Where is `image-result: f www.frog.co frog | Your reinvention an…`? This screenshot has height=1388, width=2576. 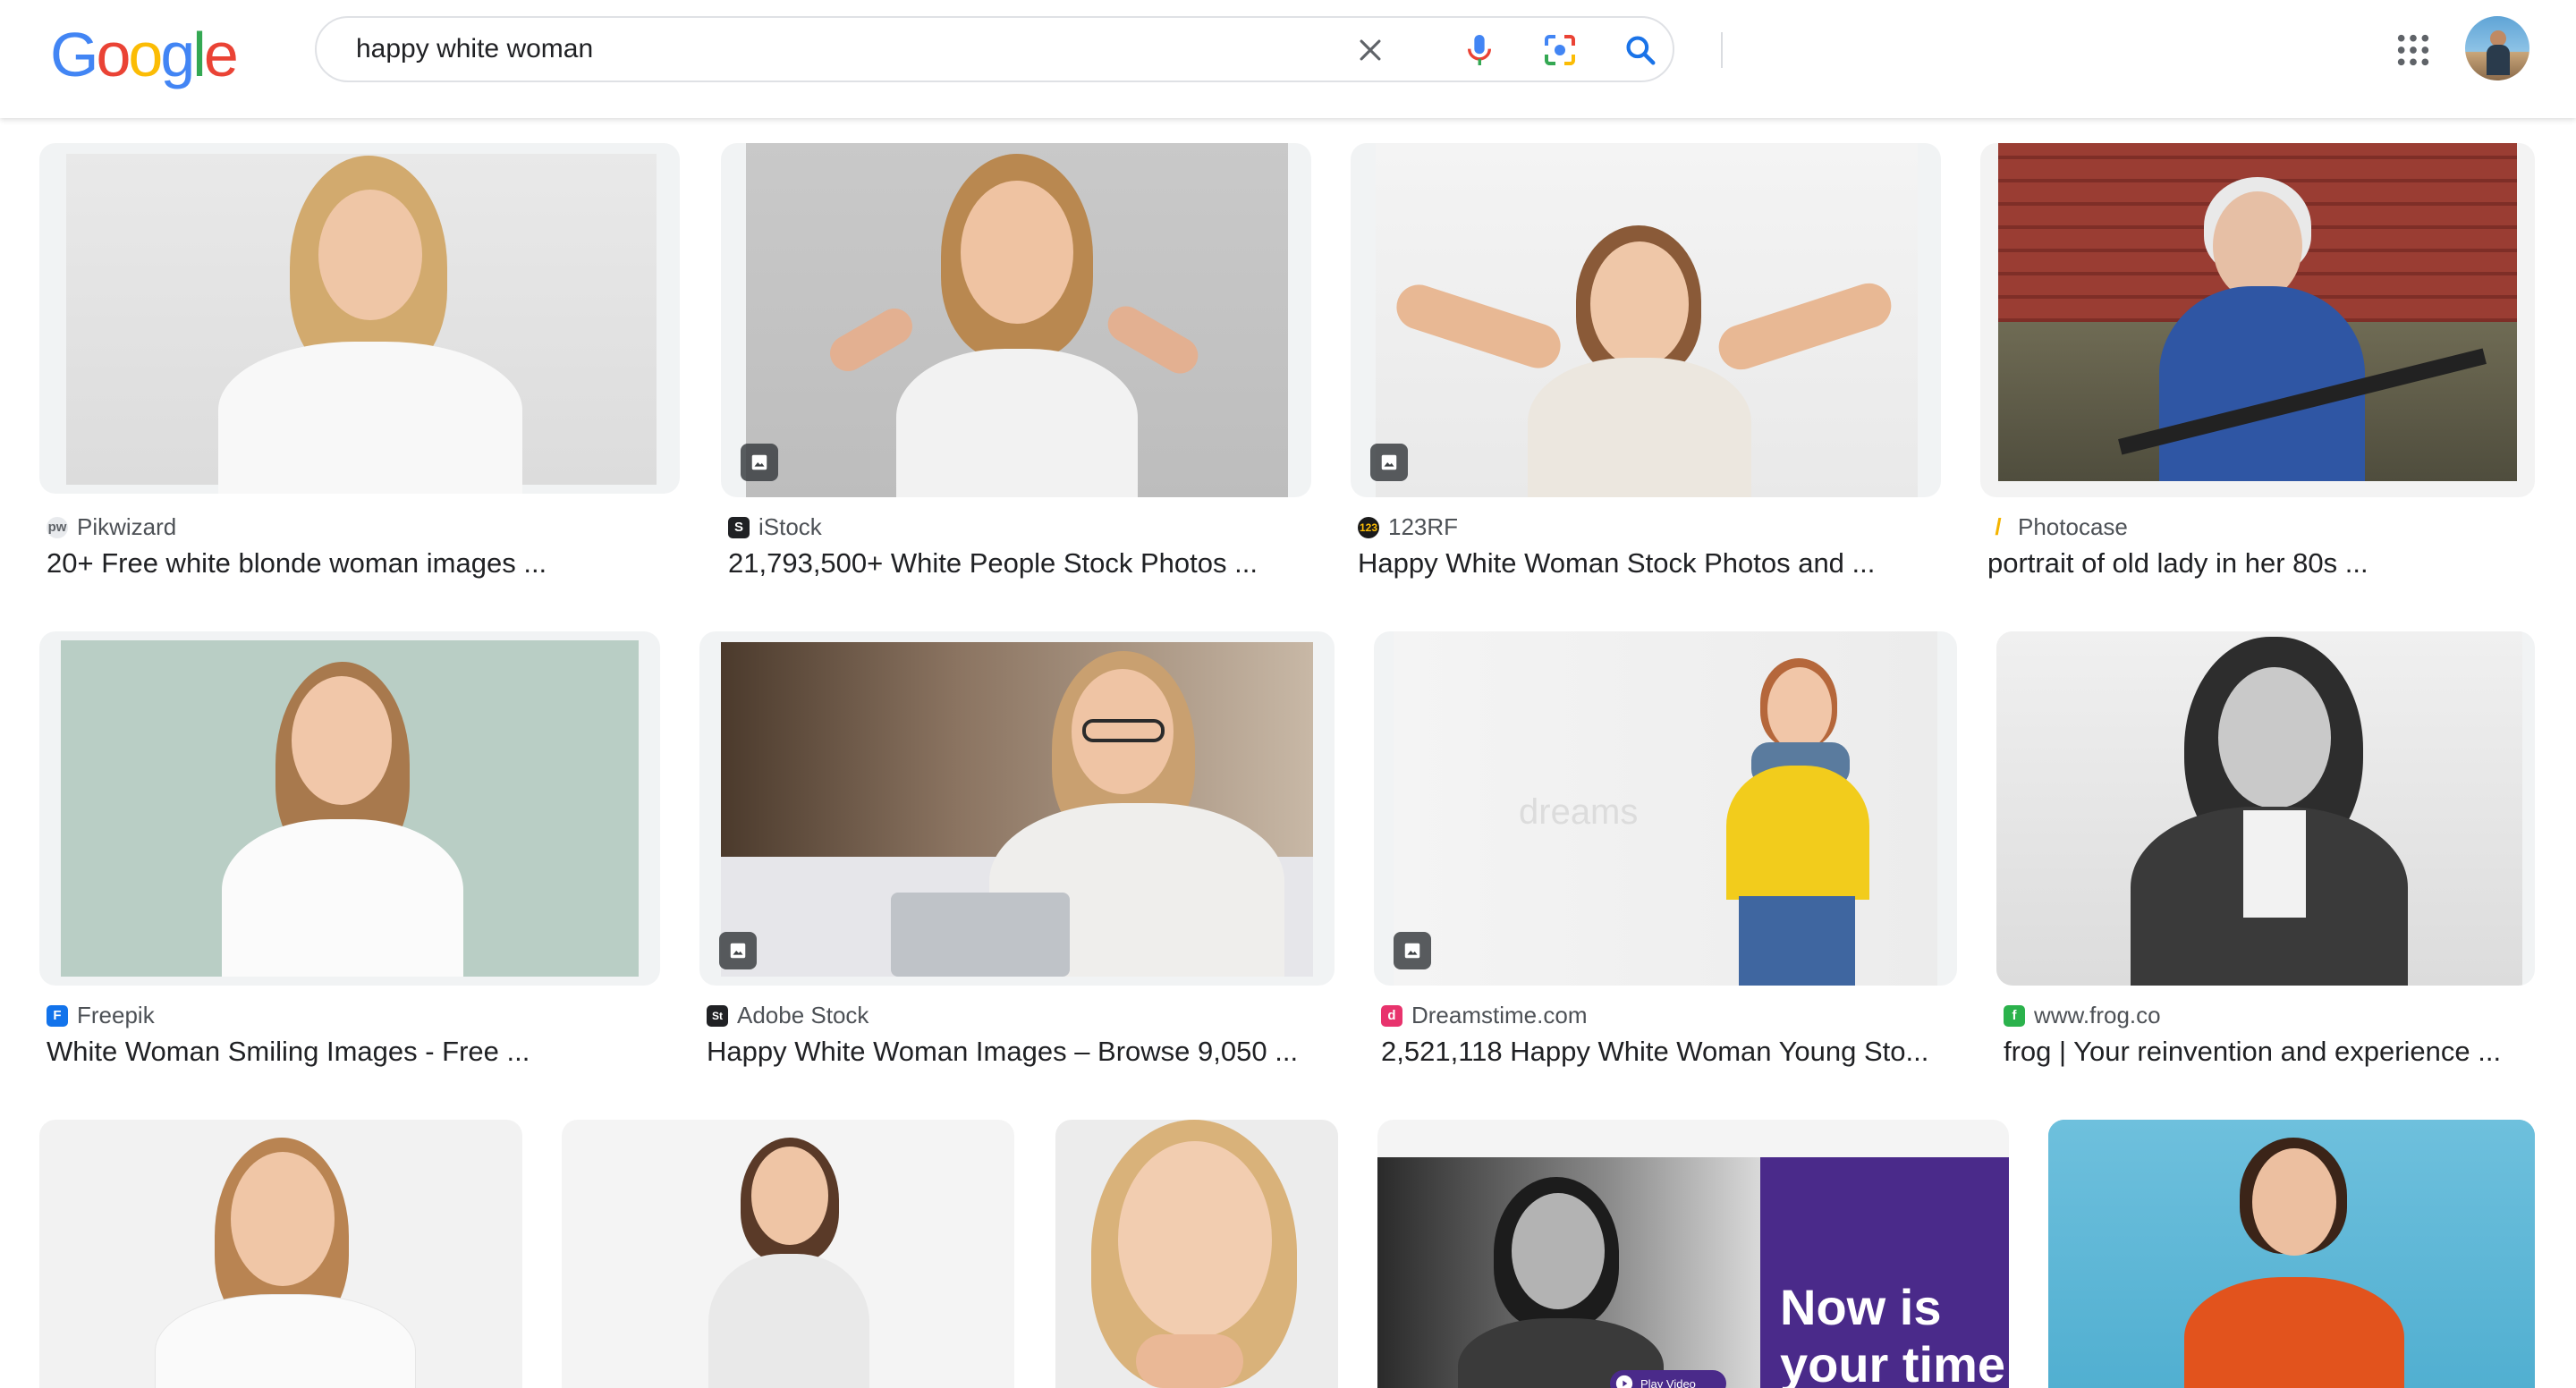 image-result: f www.frog.co frog | Your reinvention an… is located at coordinates (2265, 855).